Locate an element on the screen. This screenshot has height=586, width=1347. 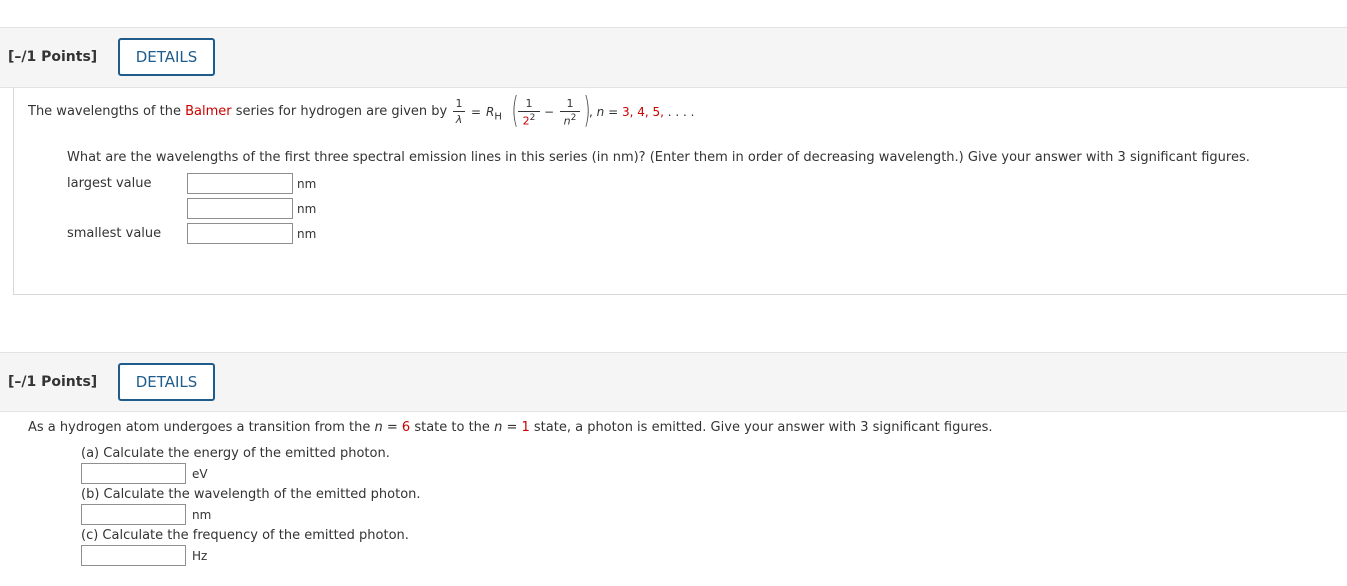
energy-input is located at coordinates (133, 473).